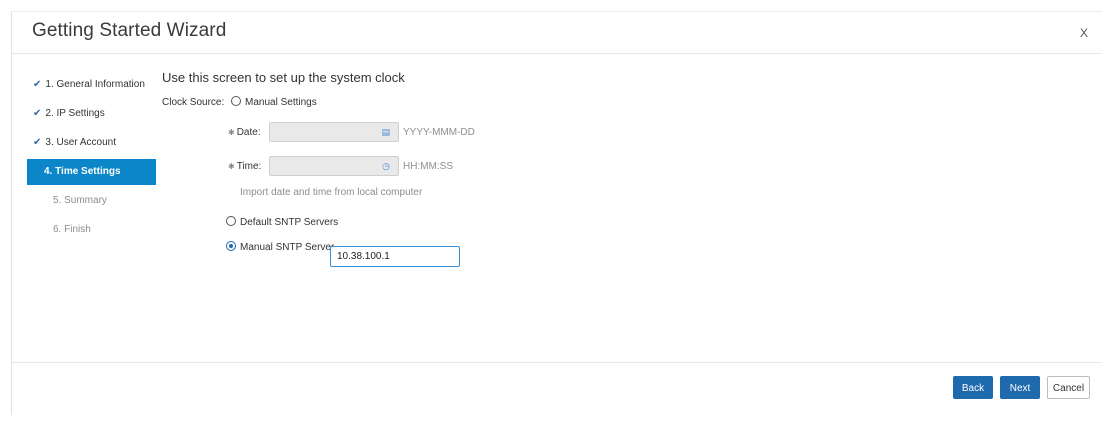 The height and width of the screenshot is (422, 1120). What do you see at coordinates (386, 166) in the screenshot?
I see `clock-icon: ◷` at bounding box center [386, 166].